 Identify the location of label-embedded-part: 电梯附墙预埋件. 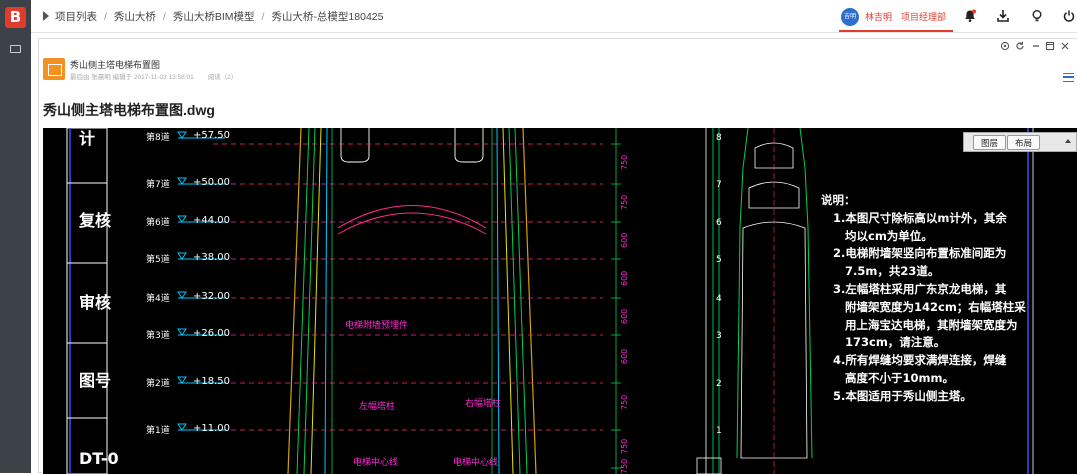
(376, 325).